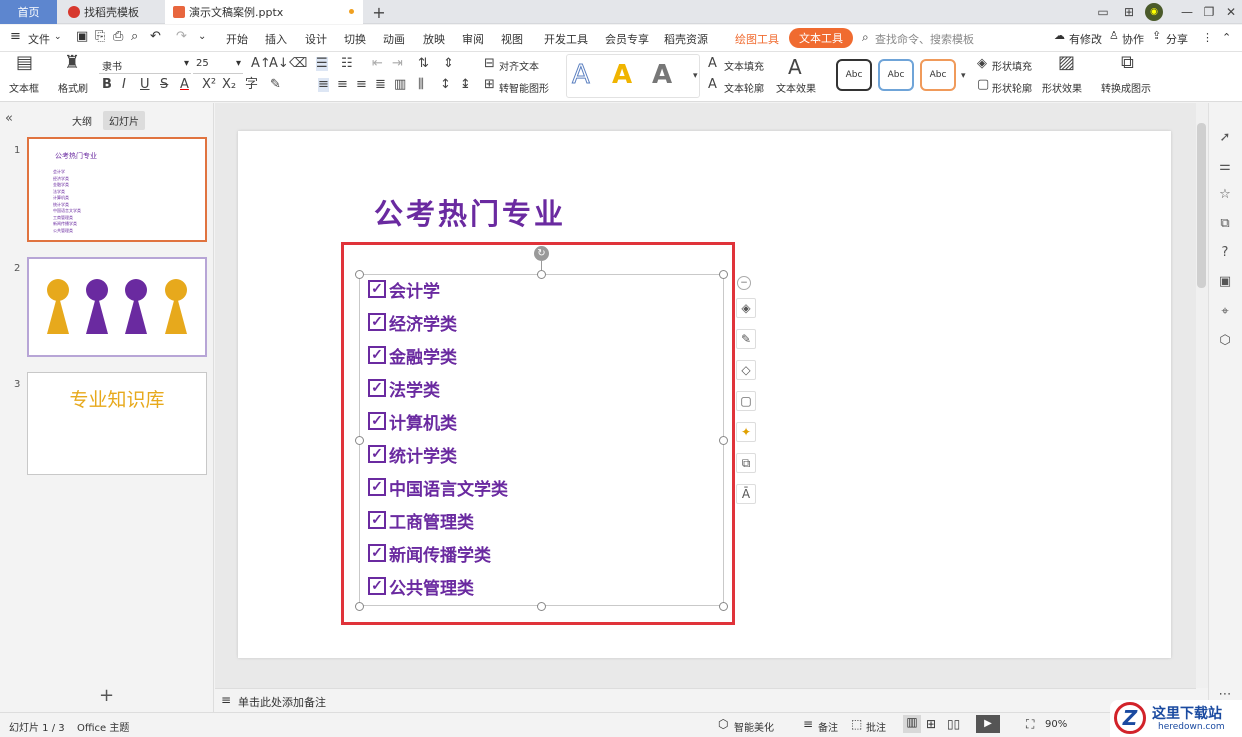 The image size is (1242, 737). What do you see at coordinates (627, 39) in the screenshot?
I see `menu-item-9: 会员专享` at bounding box center [627, 39].